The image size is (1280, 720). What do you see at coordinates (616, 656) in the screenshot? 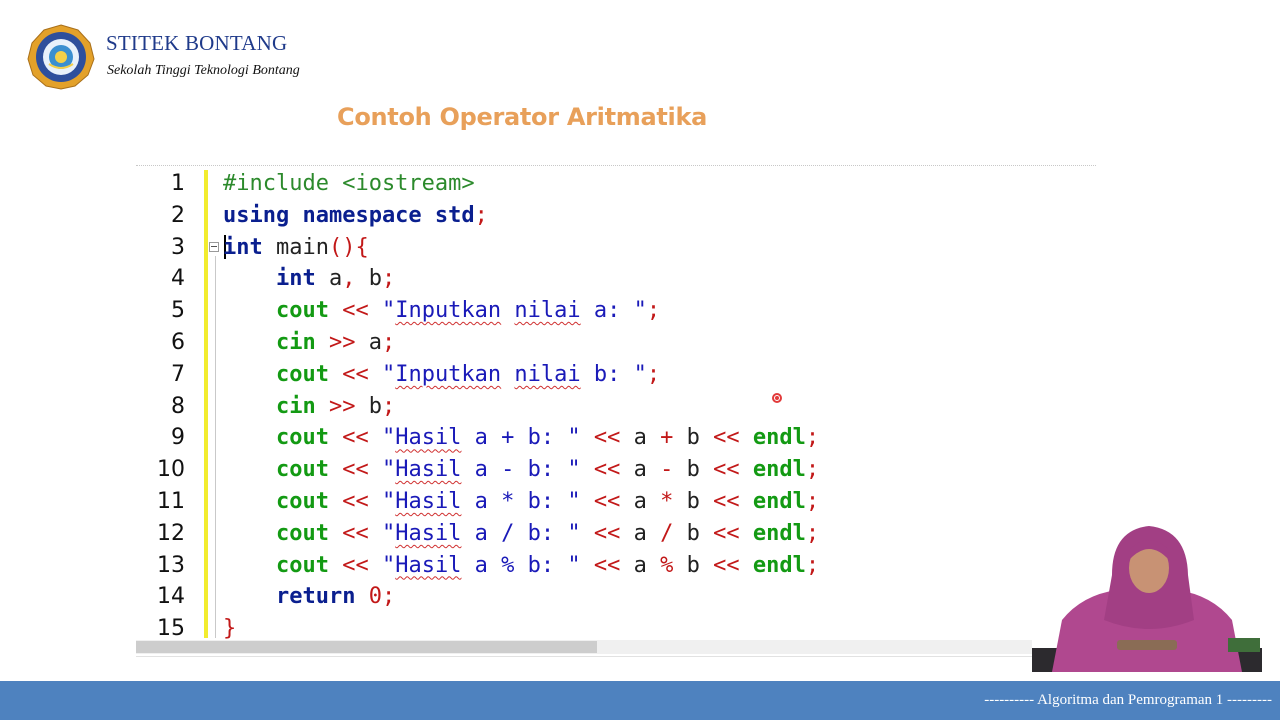
I see `editor-bottom-divider` at bounding box center [616, 656].